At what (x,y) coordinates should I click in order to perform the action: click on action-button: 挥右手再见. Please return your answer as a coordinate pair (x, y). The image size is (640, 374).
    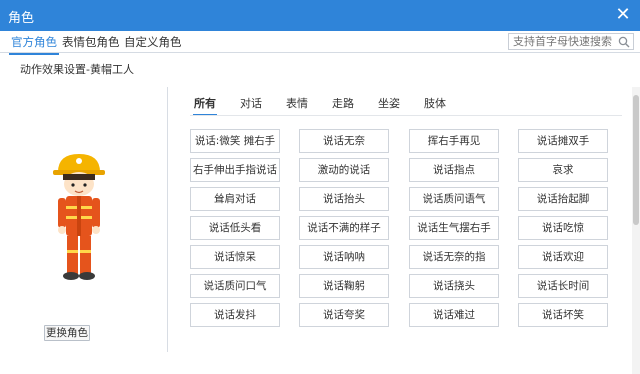
    Looking at the image, I should click on (454, 141).